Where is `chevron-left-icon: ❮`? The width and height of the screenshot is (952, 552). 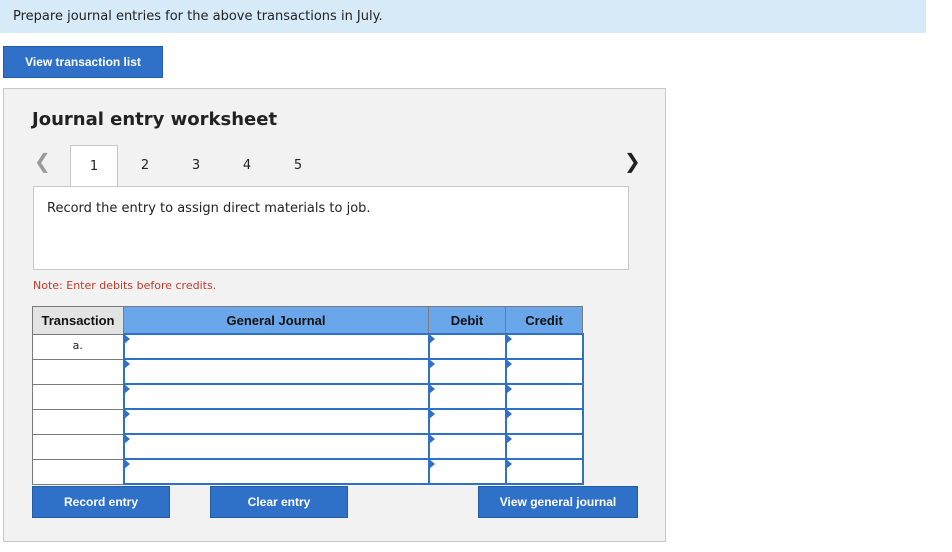 chevron-left-icon: ❮ is located at coordinates (42, 161).